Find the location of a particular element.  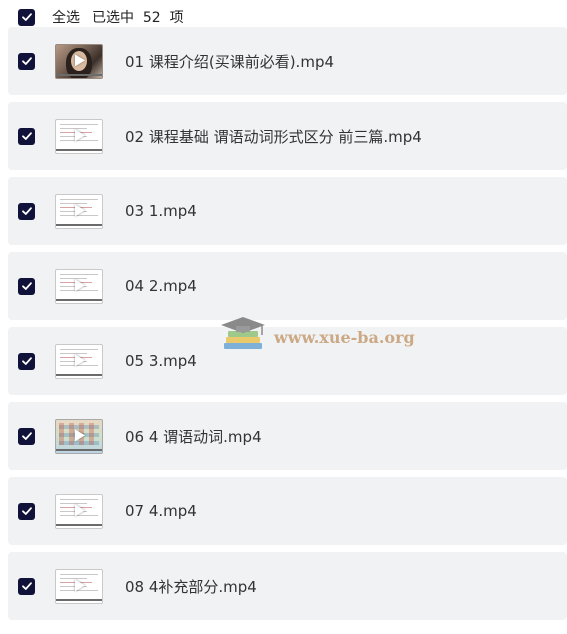

file-title: 07 4.mp4 is located at coordinates (161, 511).